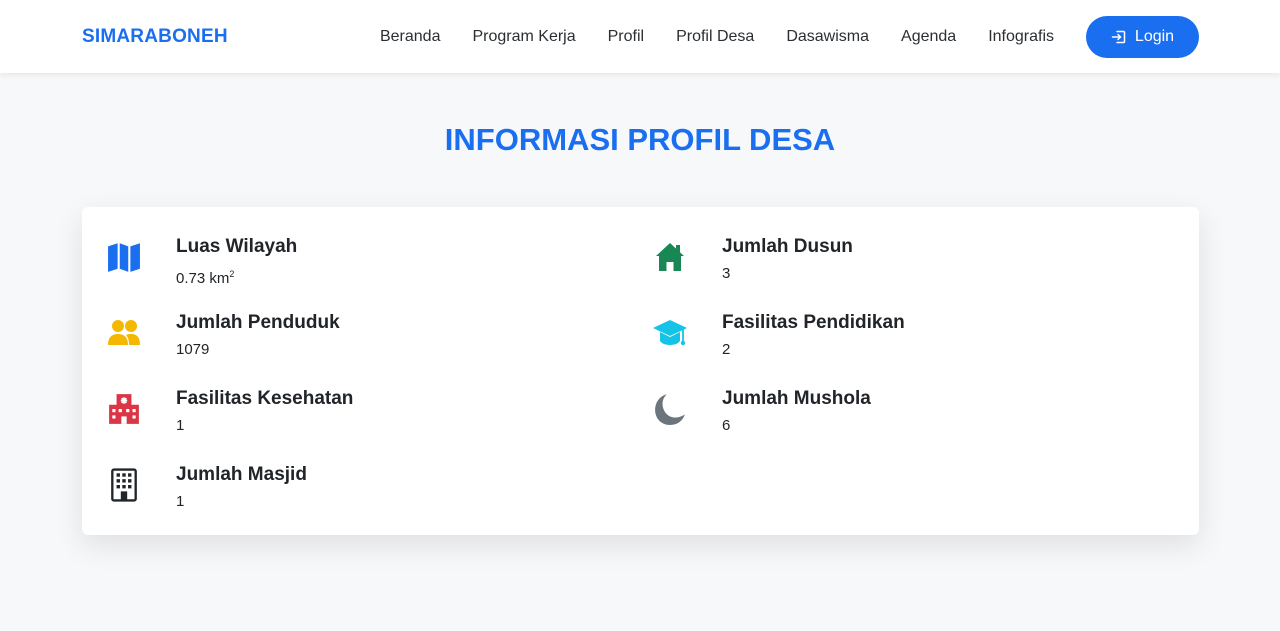  What do you see at coordinates (124, 333) in the screenshot?
I see `people-icon` at bounding box center [124, 333].